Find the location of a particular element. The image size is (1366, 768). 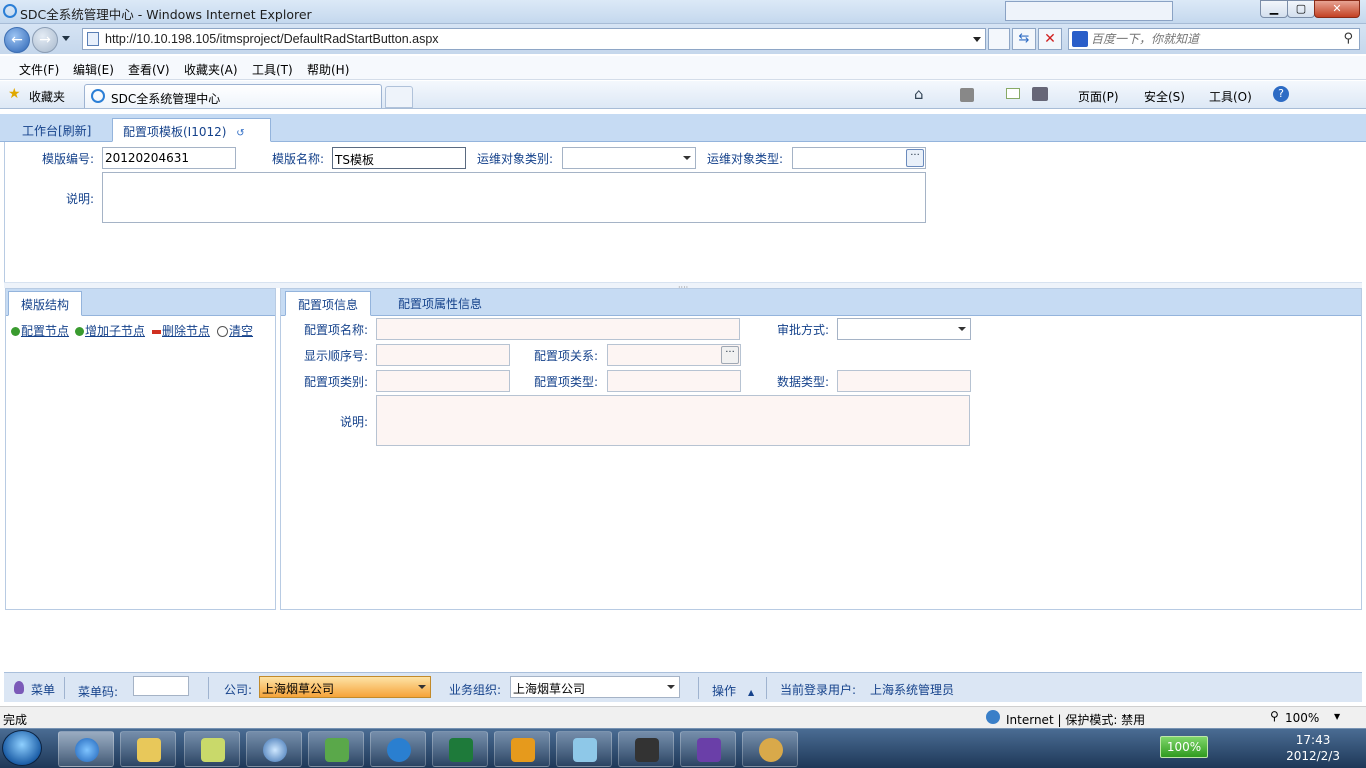

compat-view-icon is located at coordinates (999, 39).